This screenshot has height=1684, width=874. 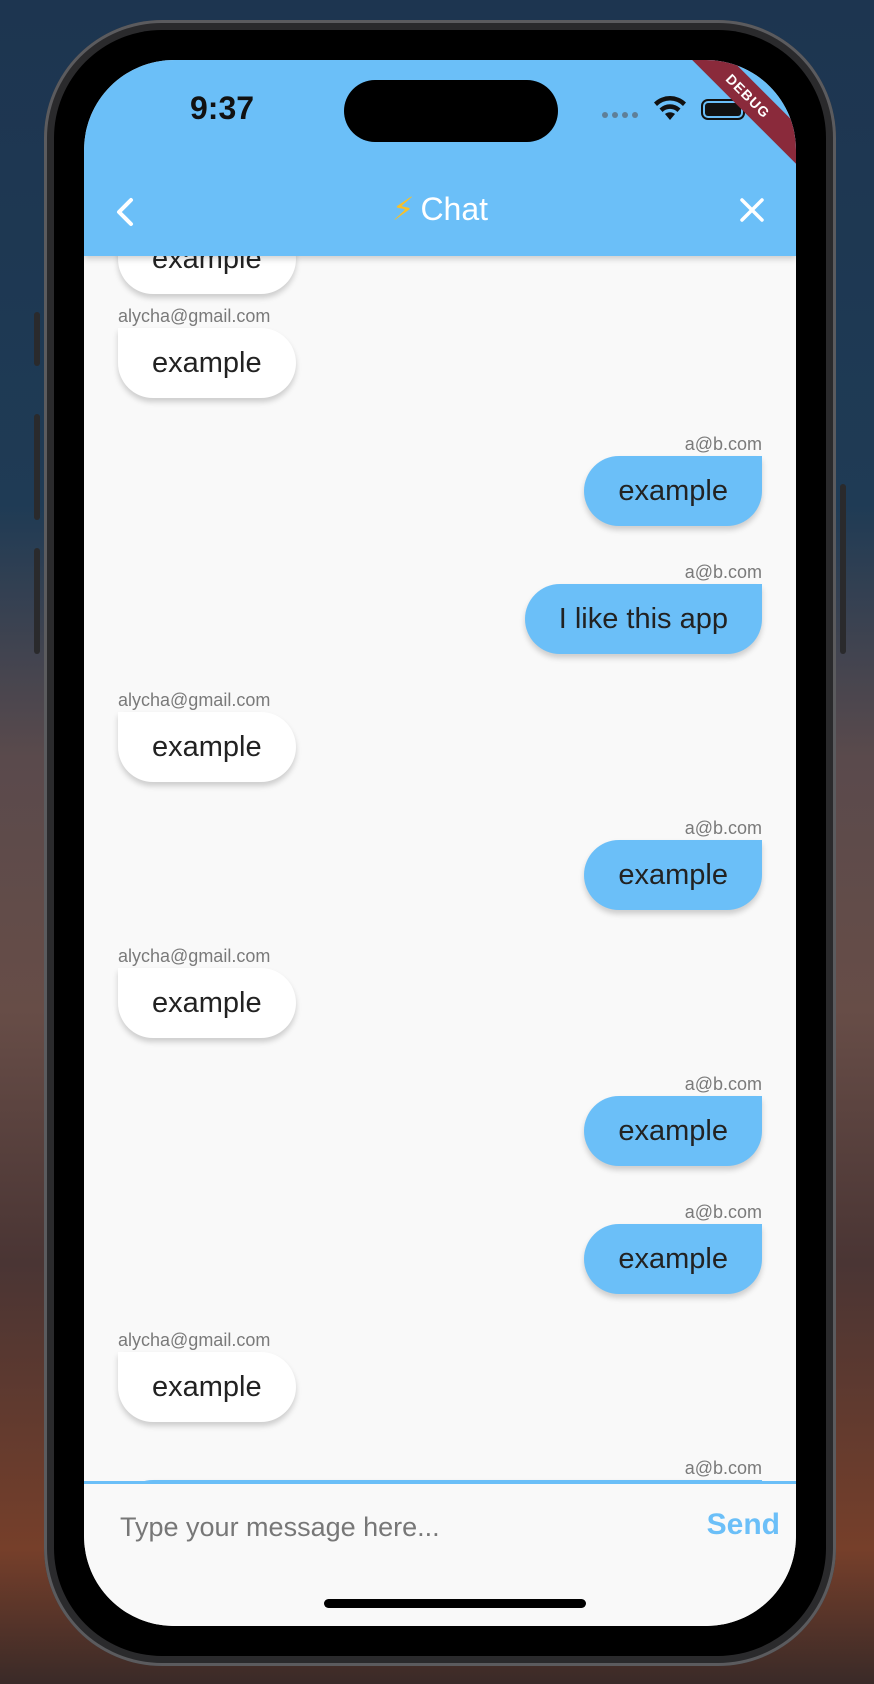 What do you see at coordinates (37, 339) in the screenshot?
I see `silent-switch` at bounding box center [37, 339].